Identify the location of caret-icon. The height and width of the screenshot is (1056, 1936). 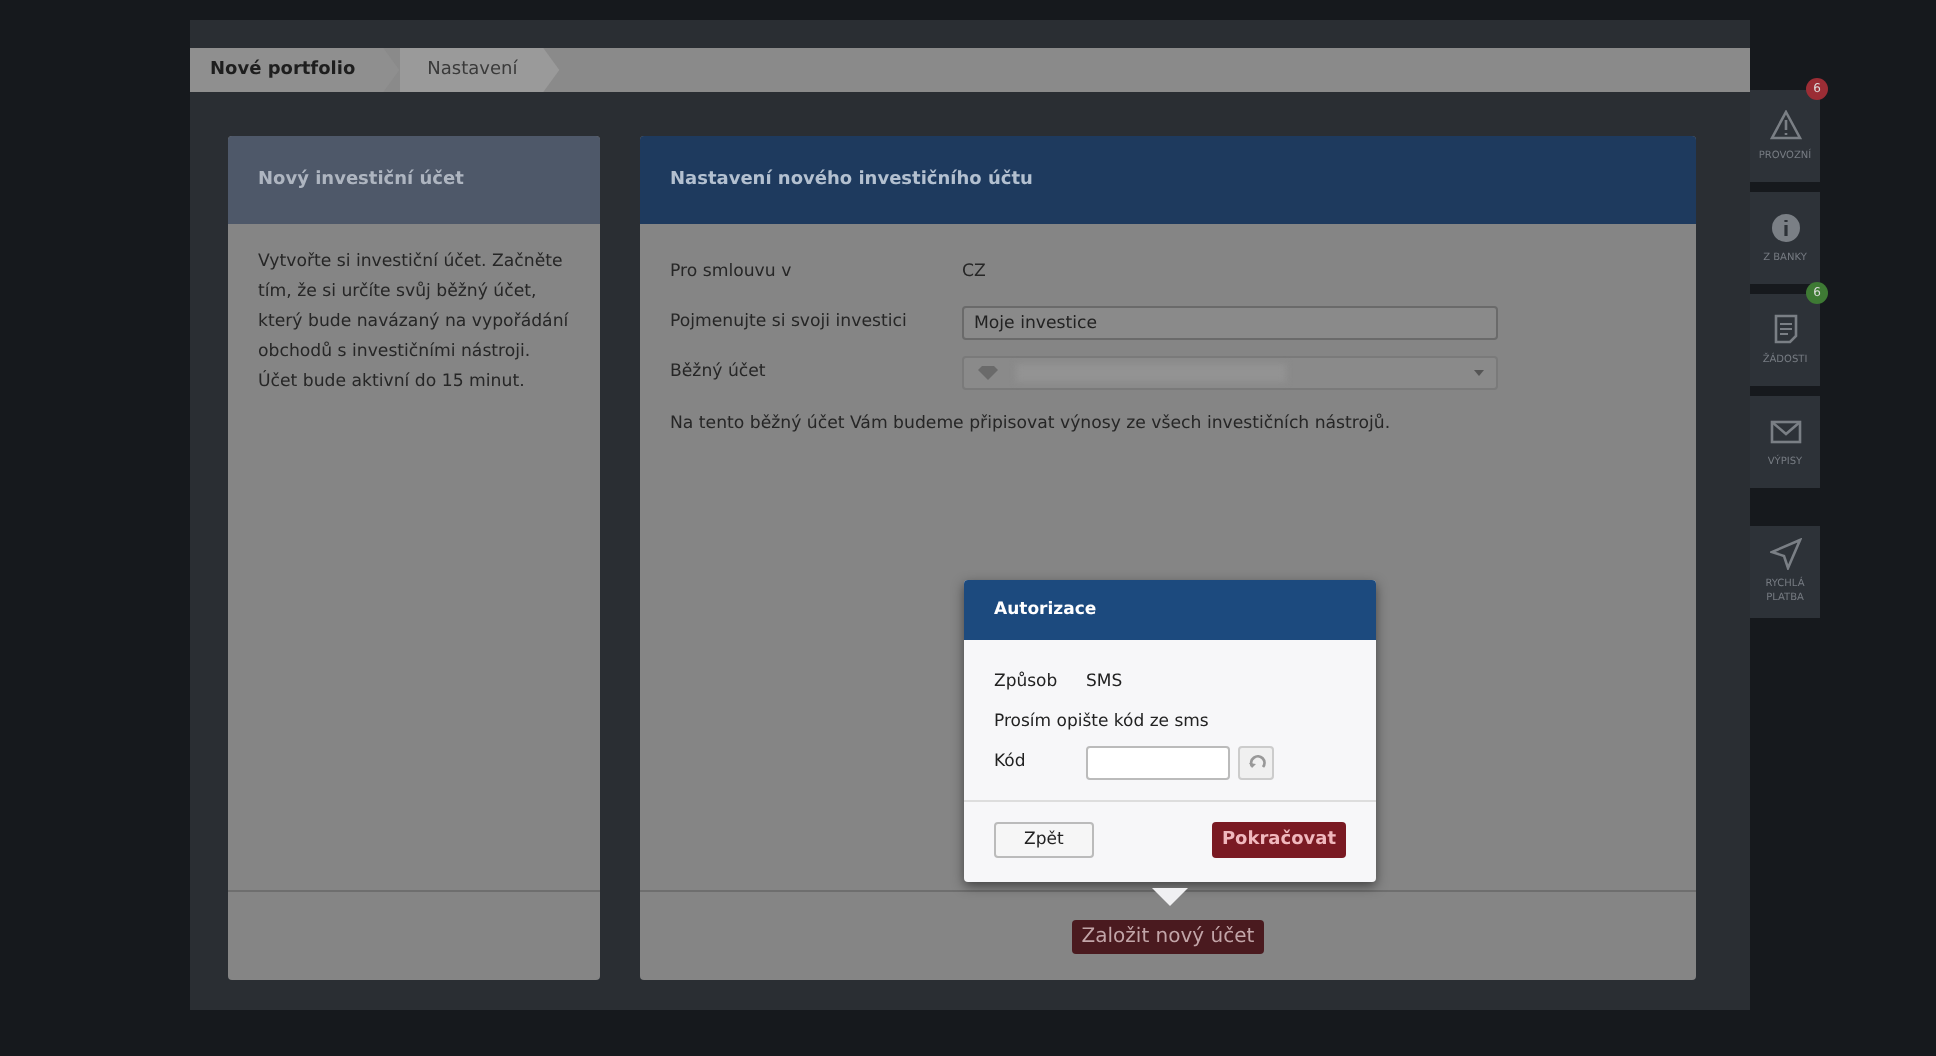
(1479, 373).